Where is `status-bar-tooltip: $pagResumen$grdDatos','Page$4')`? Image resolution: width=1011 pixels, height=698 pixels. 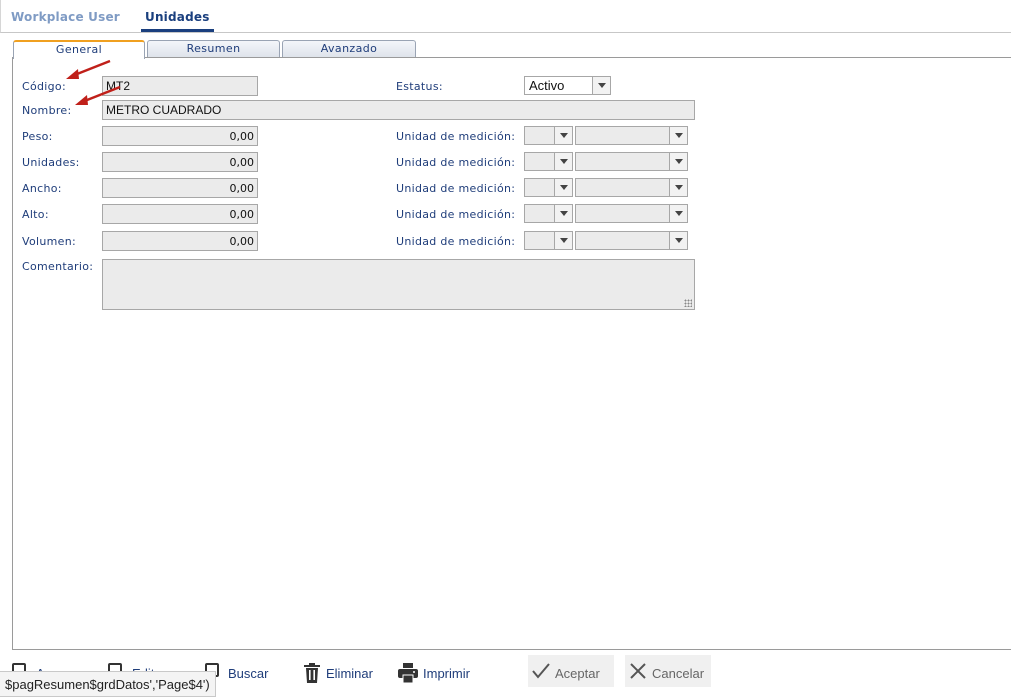
status-bar-tooltip: $pagResumen$grdDatos','Page$4') is located at coordinates (108, 684).